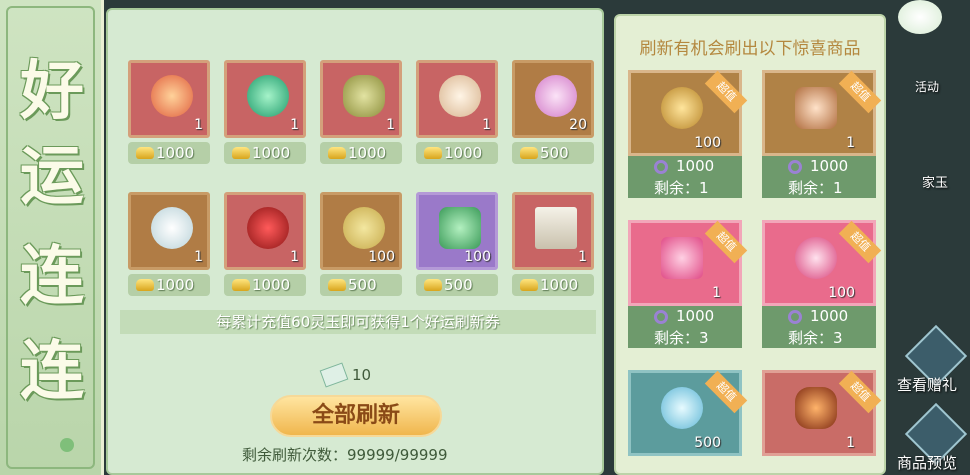 This screenshot has height=475, width=970. What do you see at coordinates (681, 188) in the screenshot?
I see `remaining-stock: 剩余：1` at bounding box center [681, 188].